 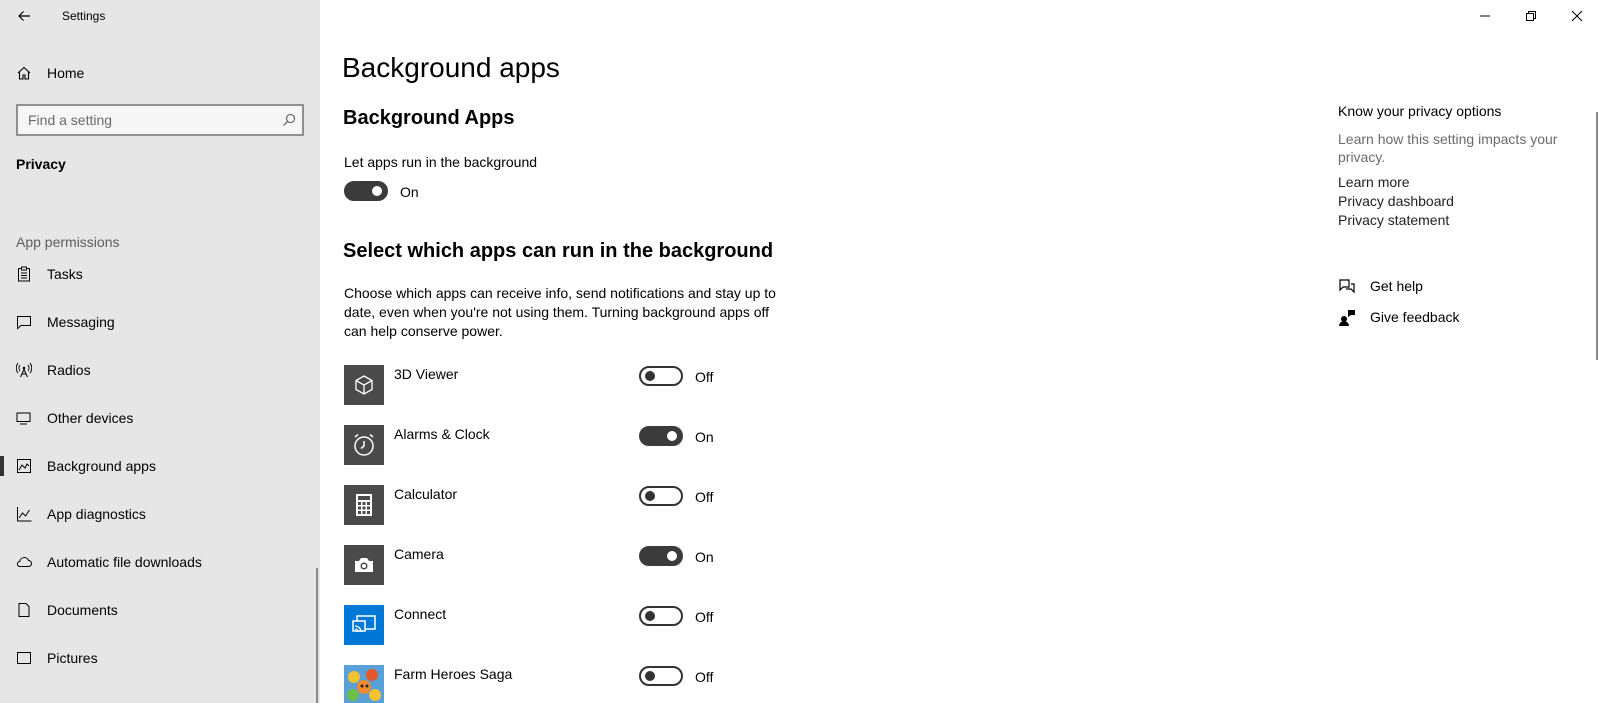 What do you see at coordinates (160, 466) in the screenshot?
I see `sidebar-item-background-apps: Background apps` at bounding box center [160, 466].